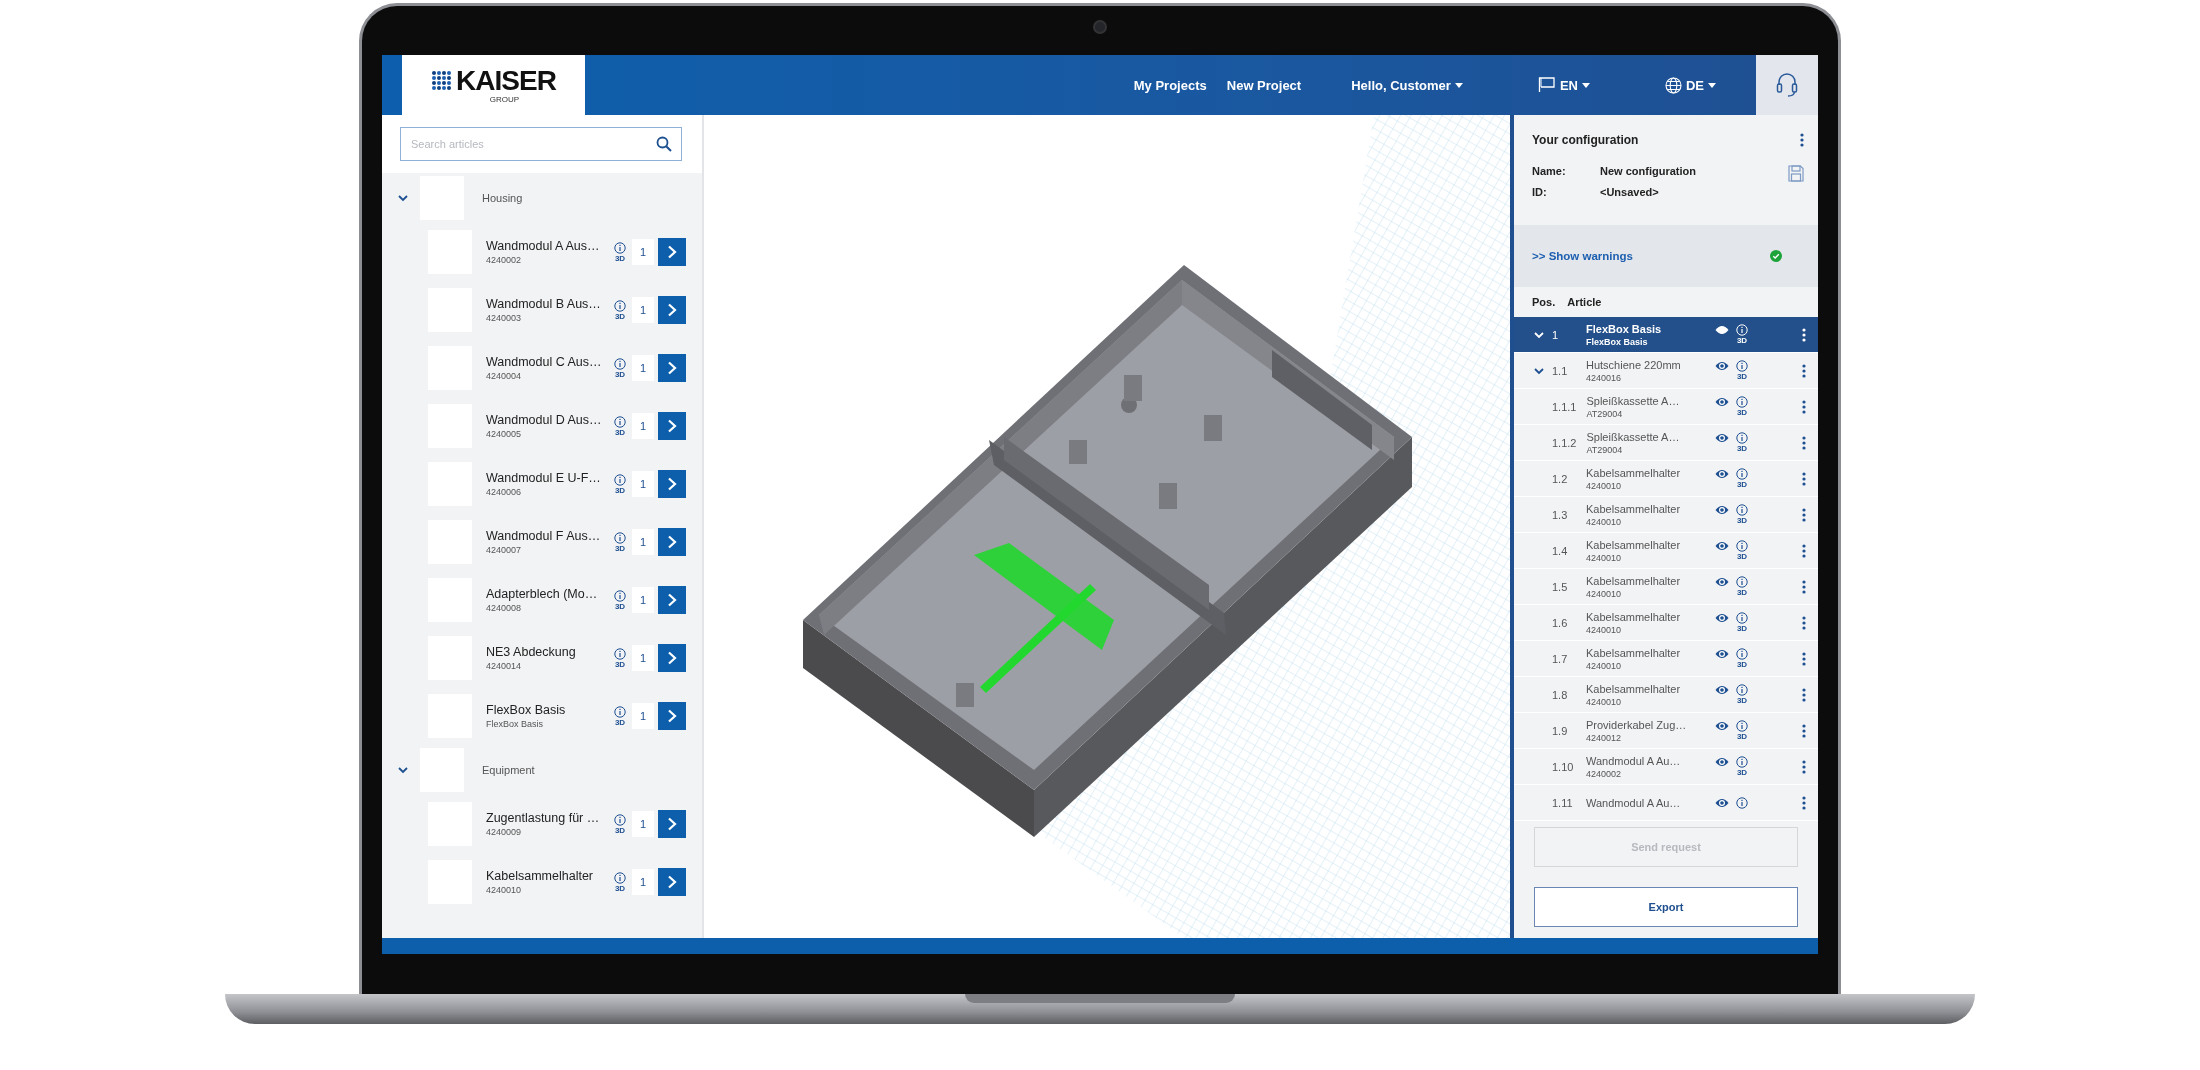  Describe the element at coordinates (1690, 85) in the screenshot. I see `region-menu: DE` at that location.